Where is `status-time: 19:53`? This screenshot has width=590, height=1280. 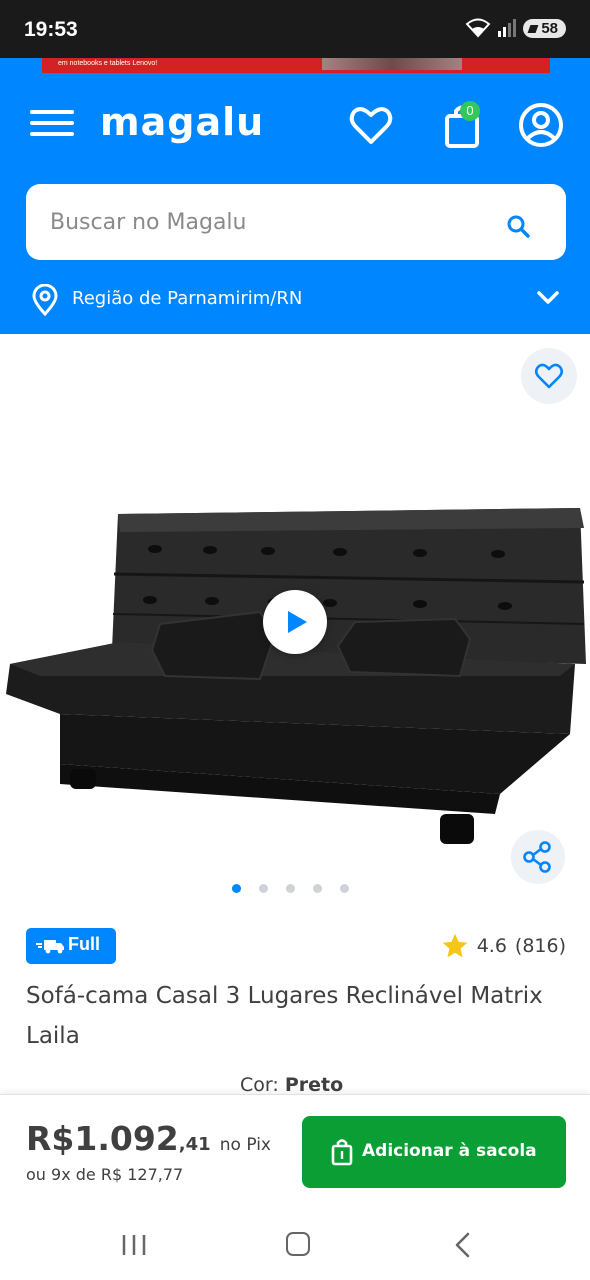
status-time: 19:53 is located at coordinates (51, 29).